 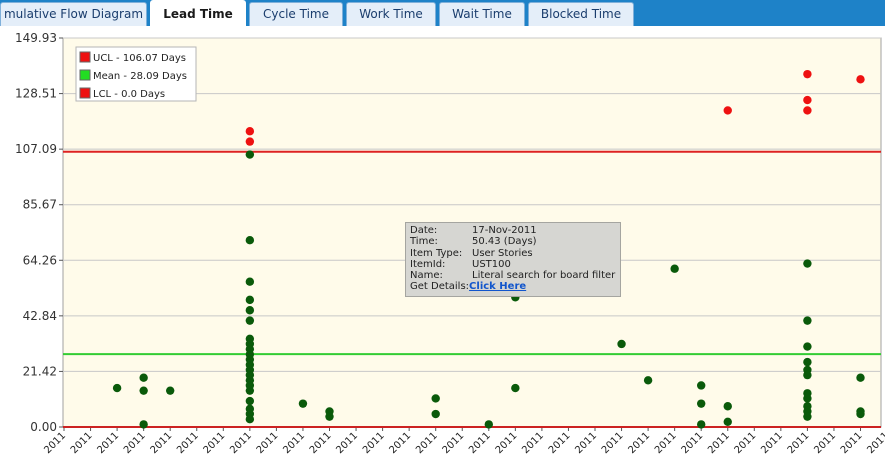 I want to click on tooltip-name-value: Literal search for board filter, so click(x=544, y=276).